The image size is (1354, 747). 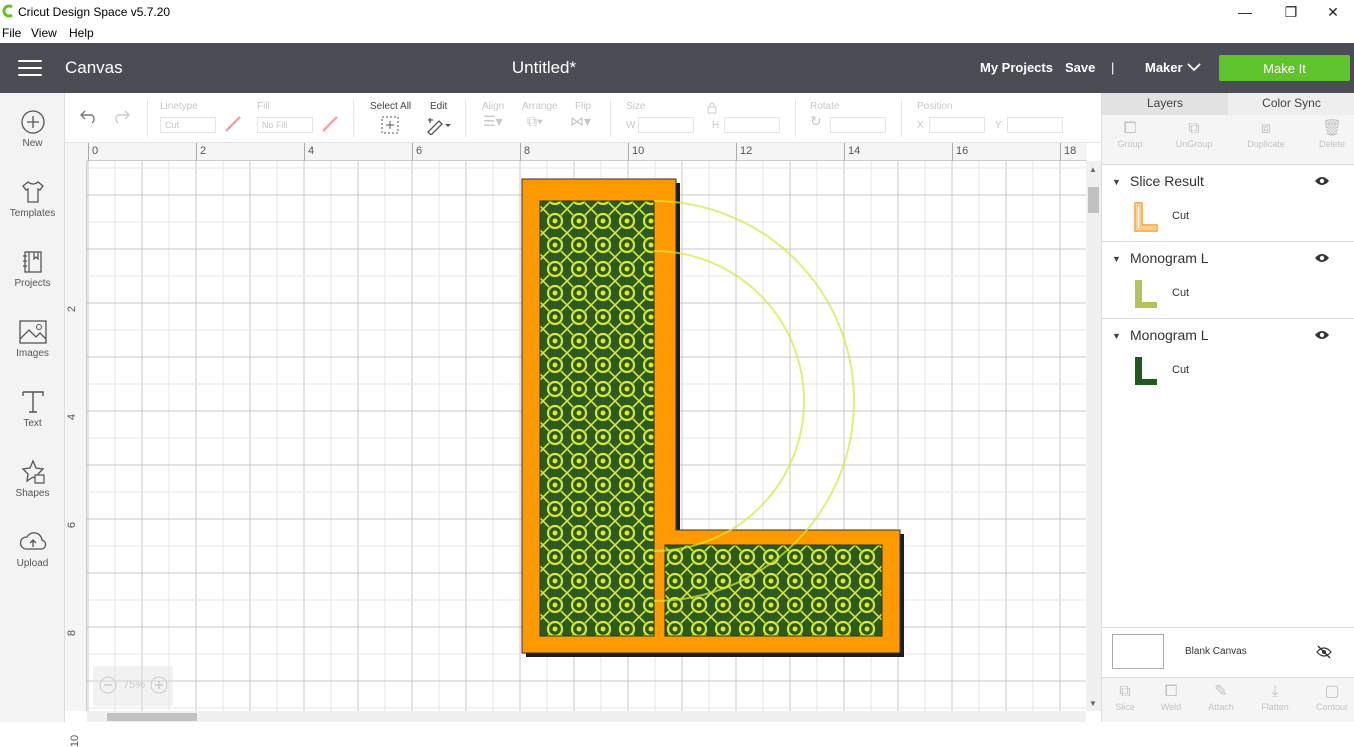 What do you see at coordinates (920, 125) in the screenshot?
I see `x-label: X` at bounding box center [920, 125].